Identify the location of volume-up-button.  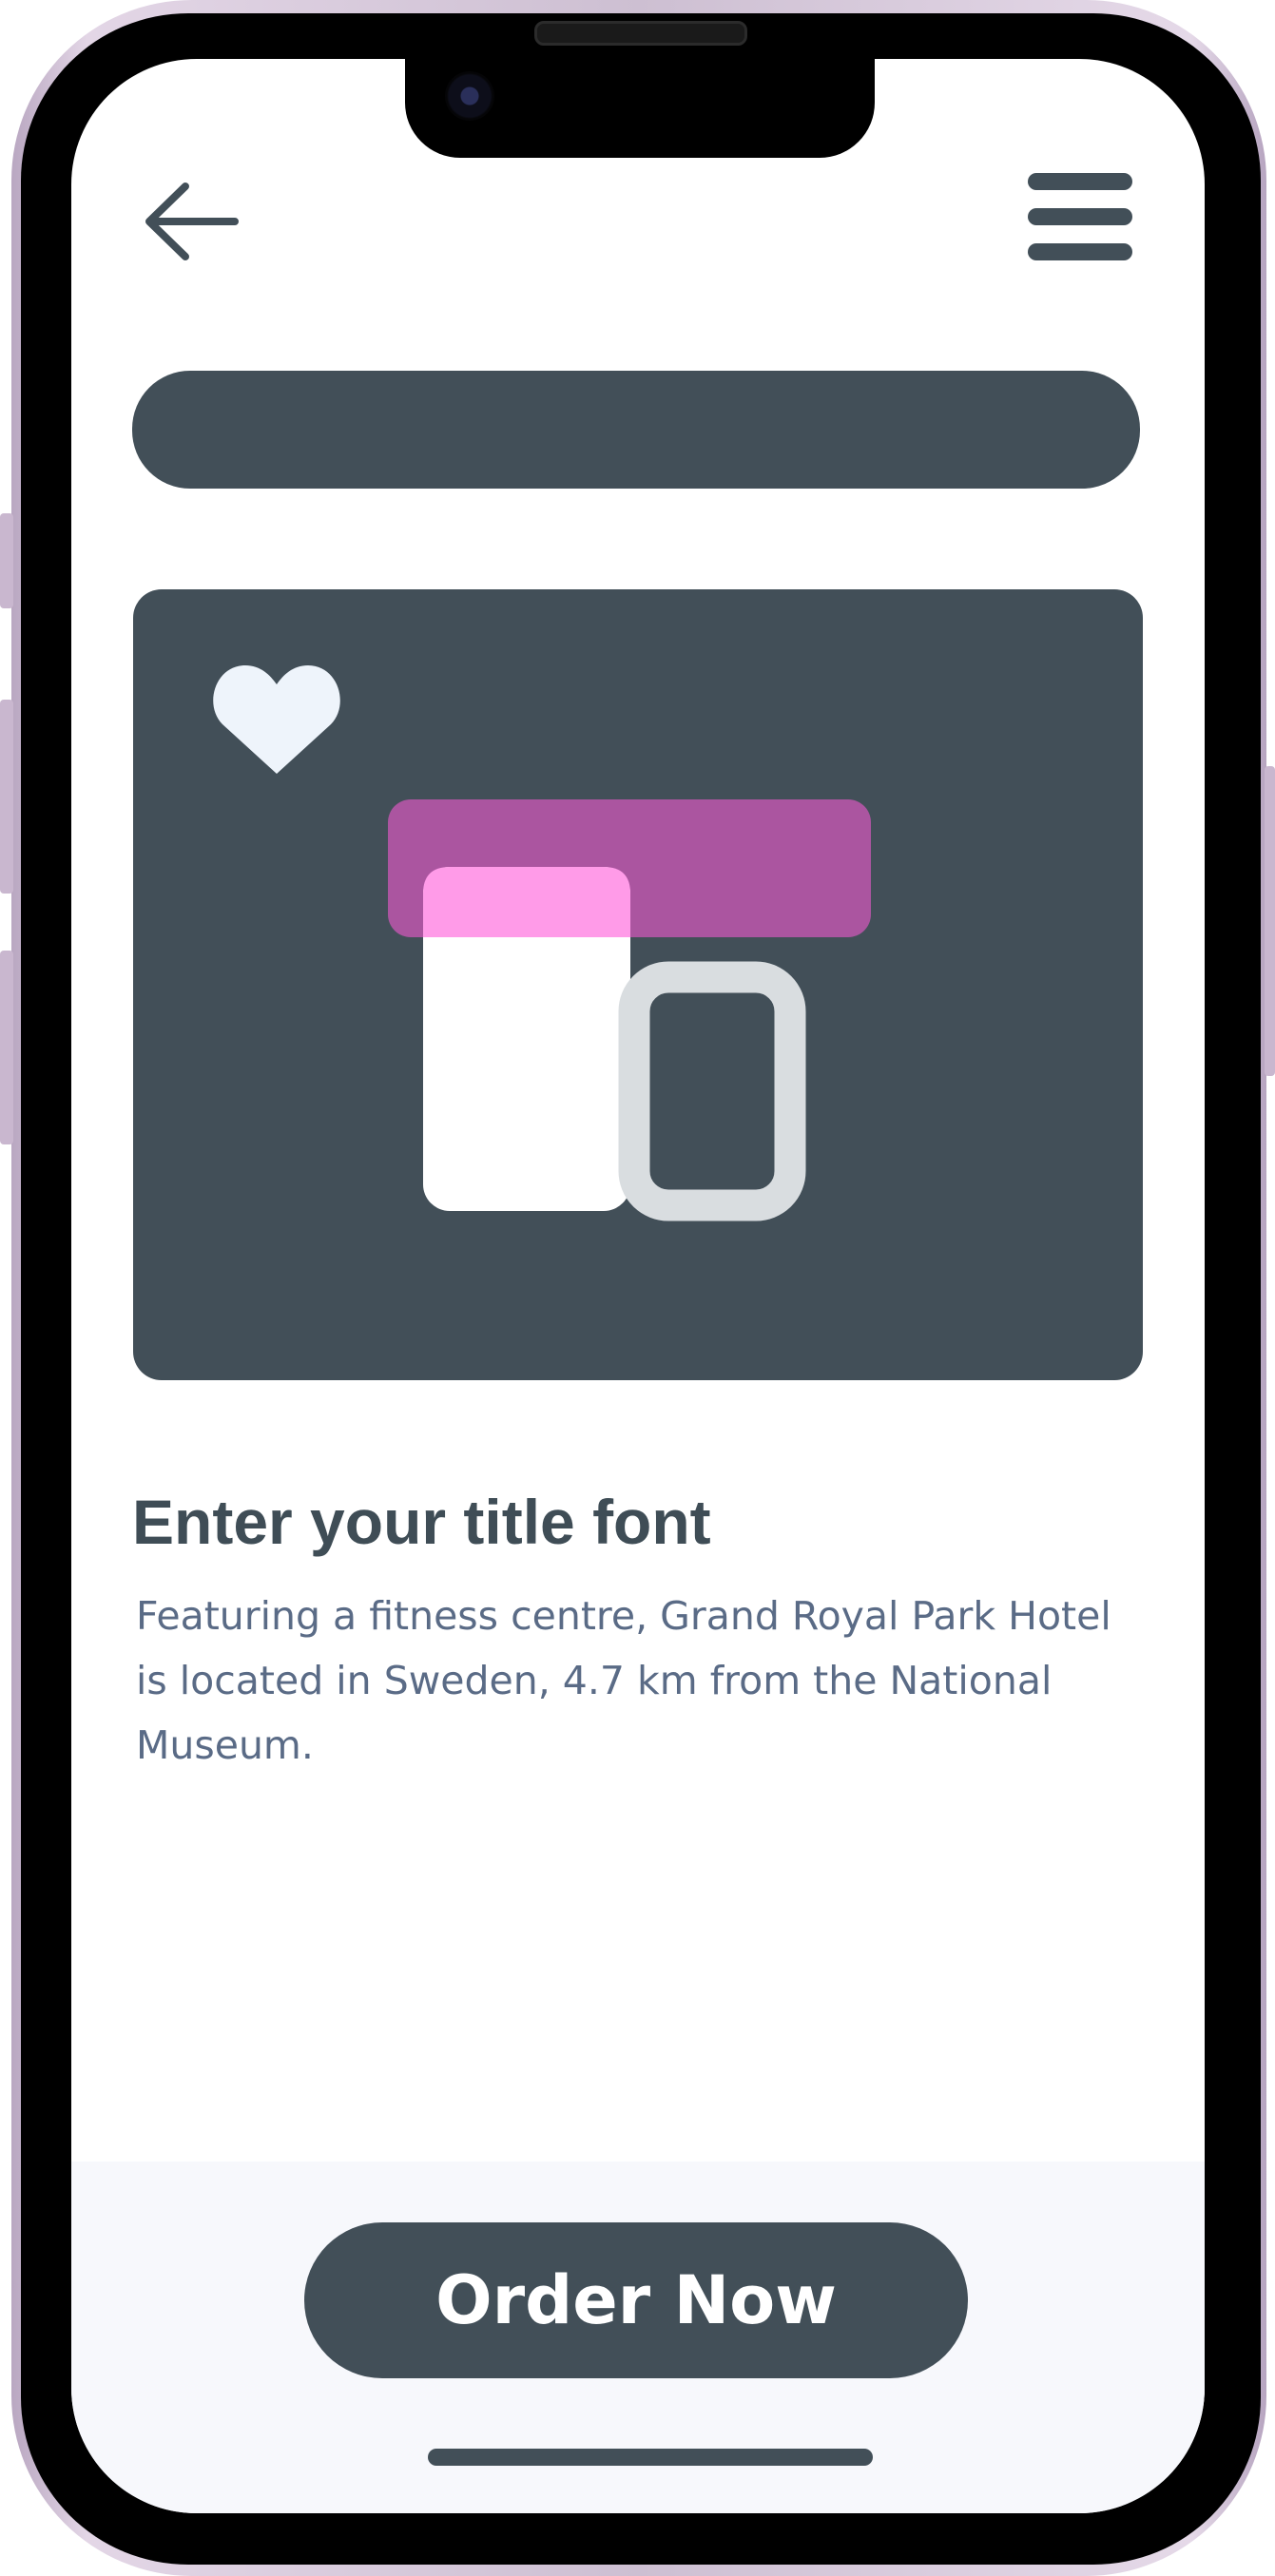
(6, 797).